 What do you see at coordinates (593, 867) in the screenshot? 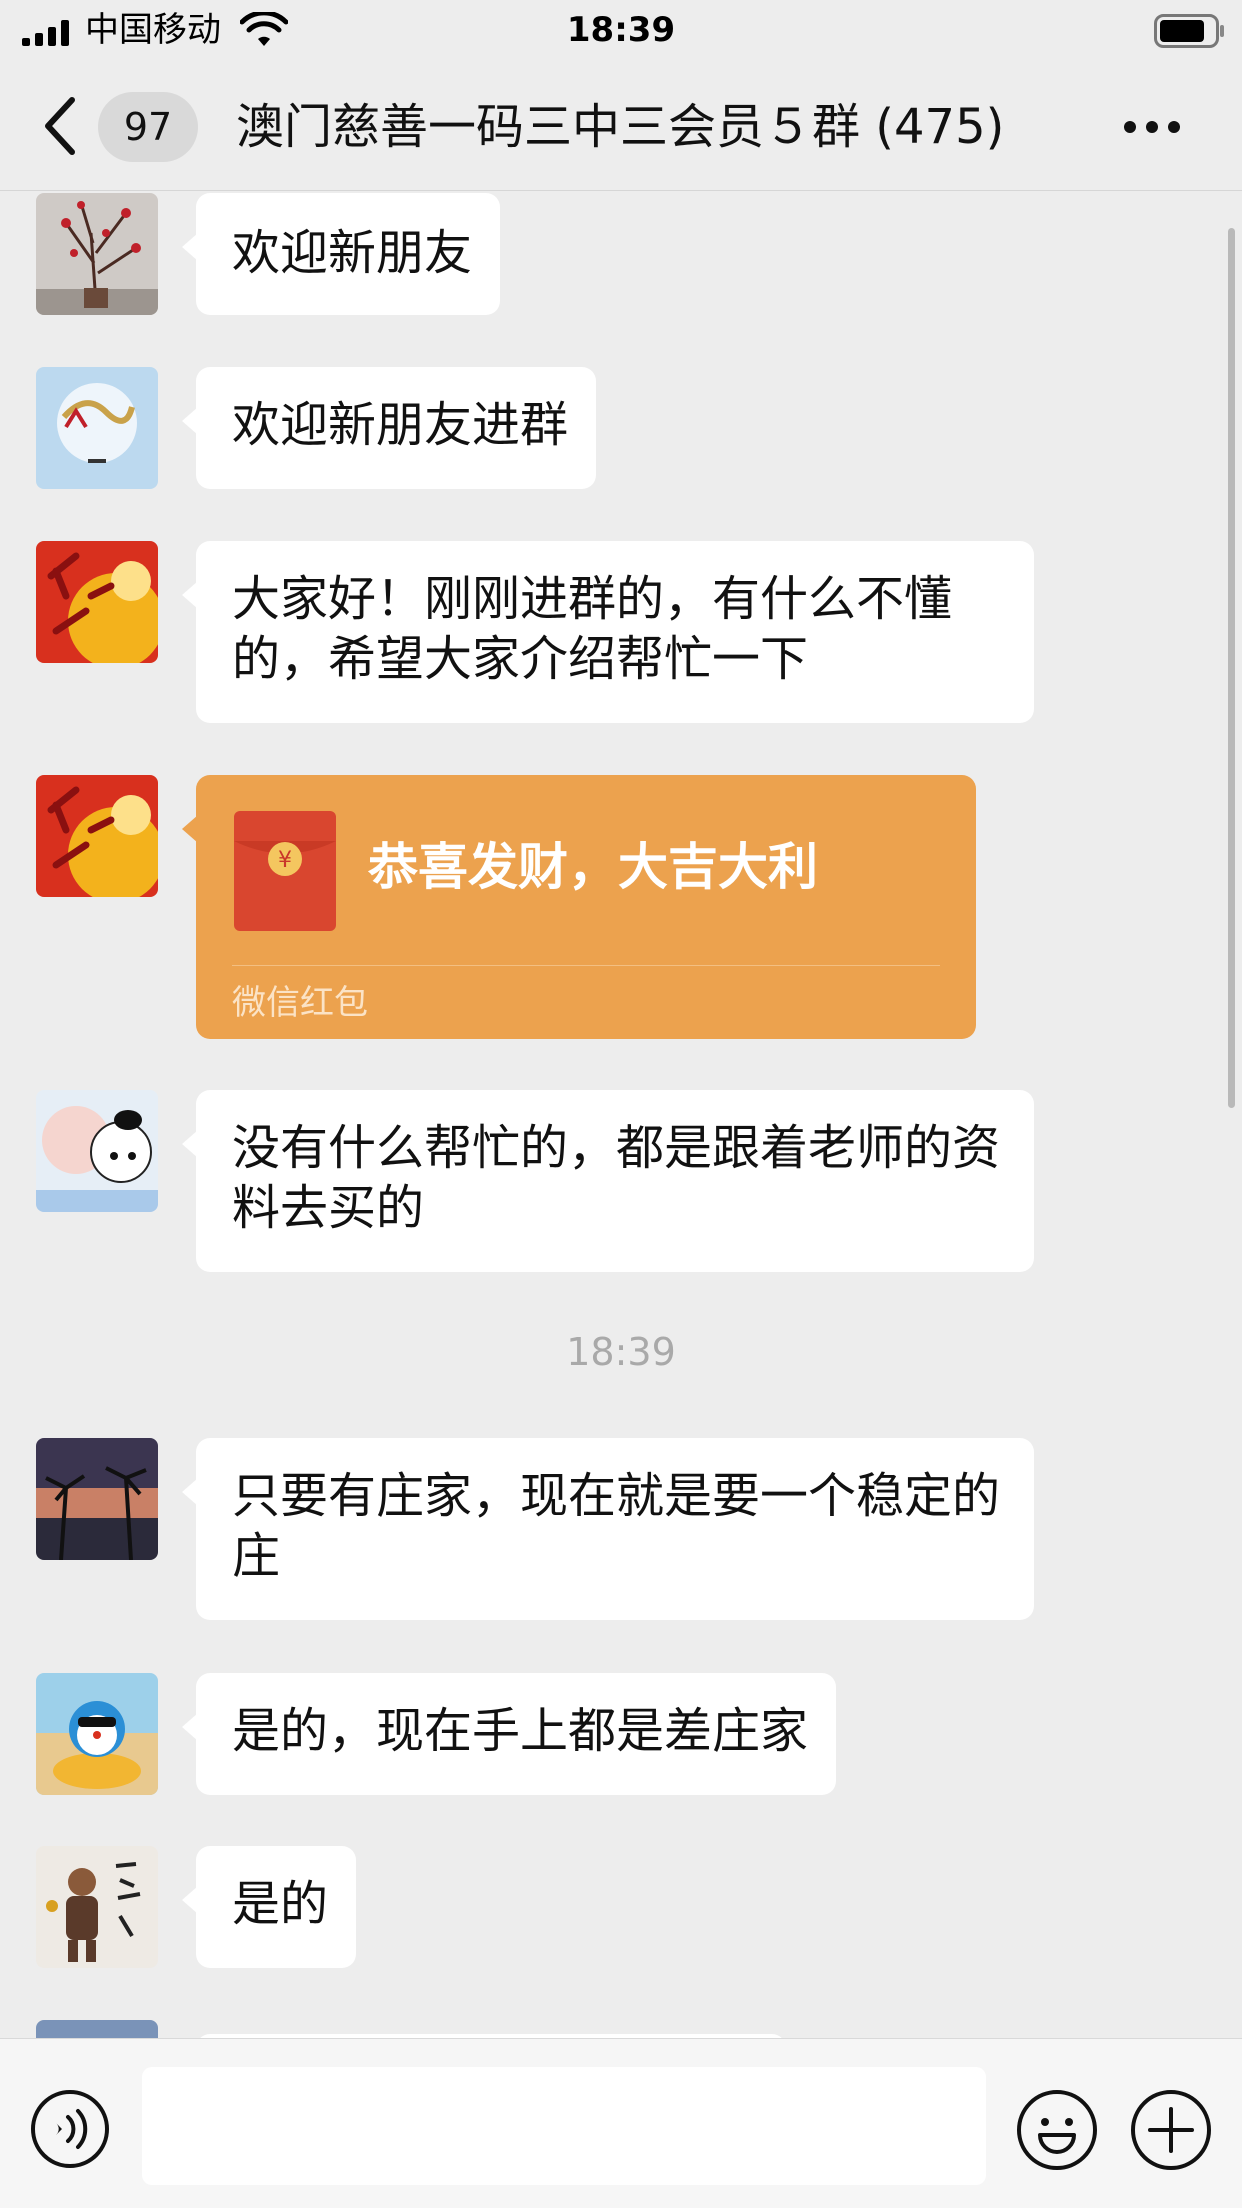
I see `red-packet-greeting: 恭喜发财，大吉大利` at bounding box center [593, 867].